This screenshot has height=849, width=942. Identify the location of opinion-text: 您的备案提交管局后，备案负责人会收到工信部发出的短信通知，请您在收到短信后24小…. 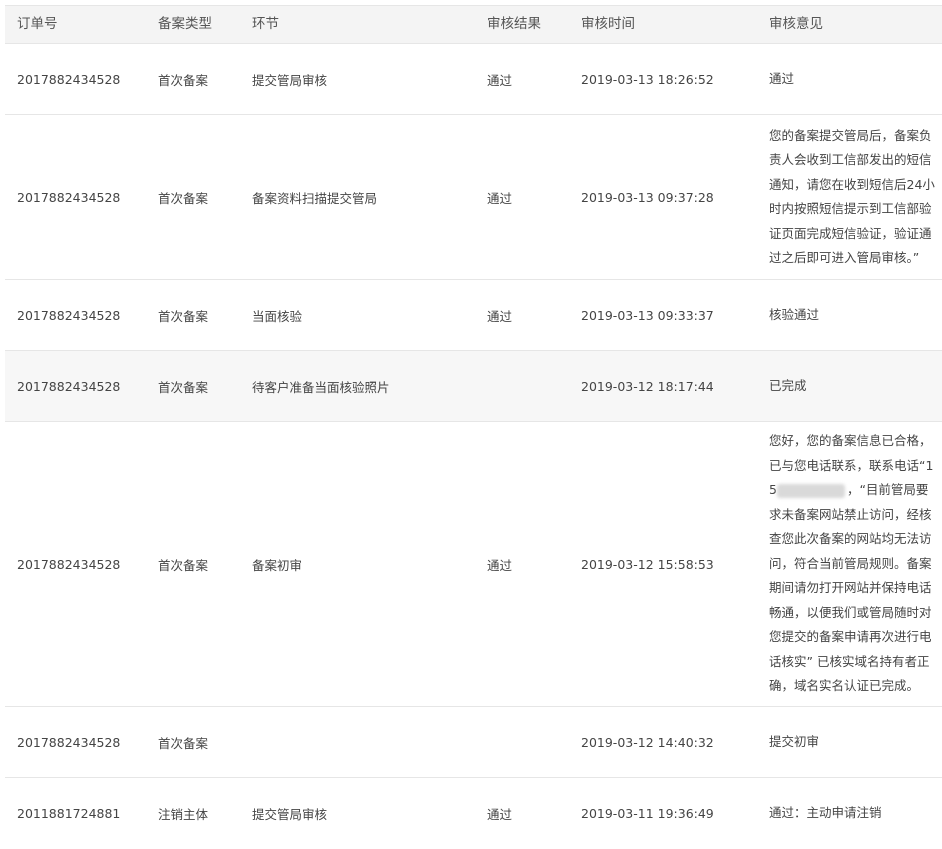
(852, 196).